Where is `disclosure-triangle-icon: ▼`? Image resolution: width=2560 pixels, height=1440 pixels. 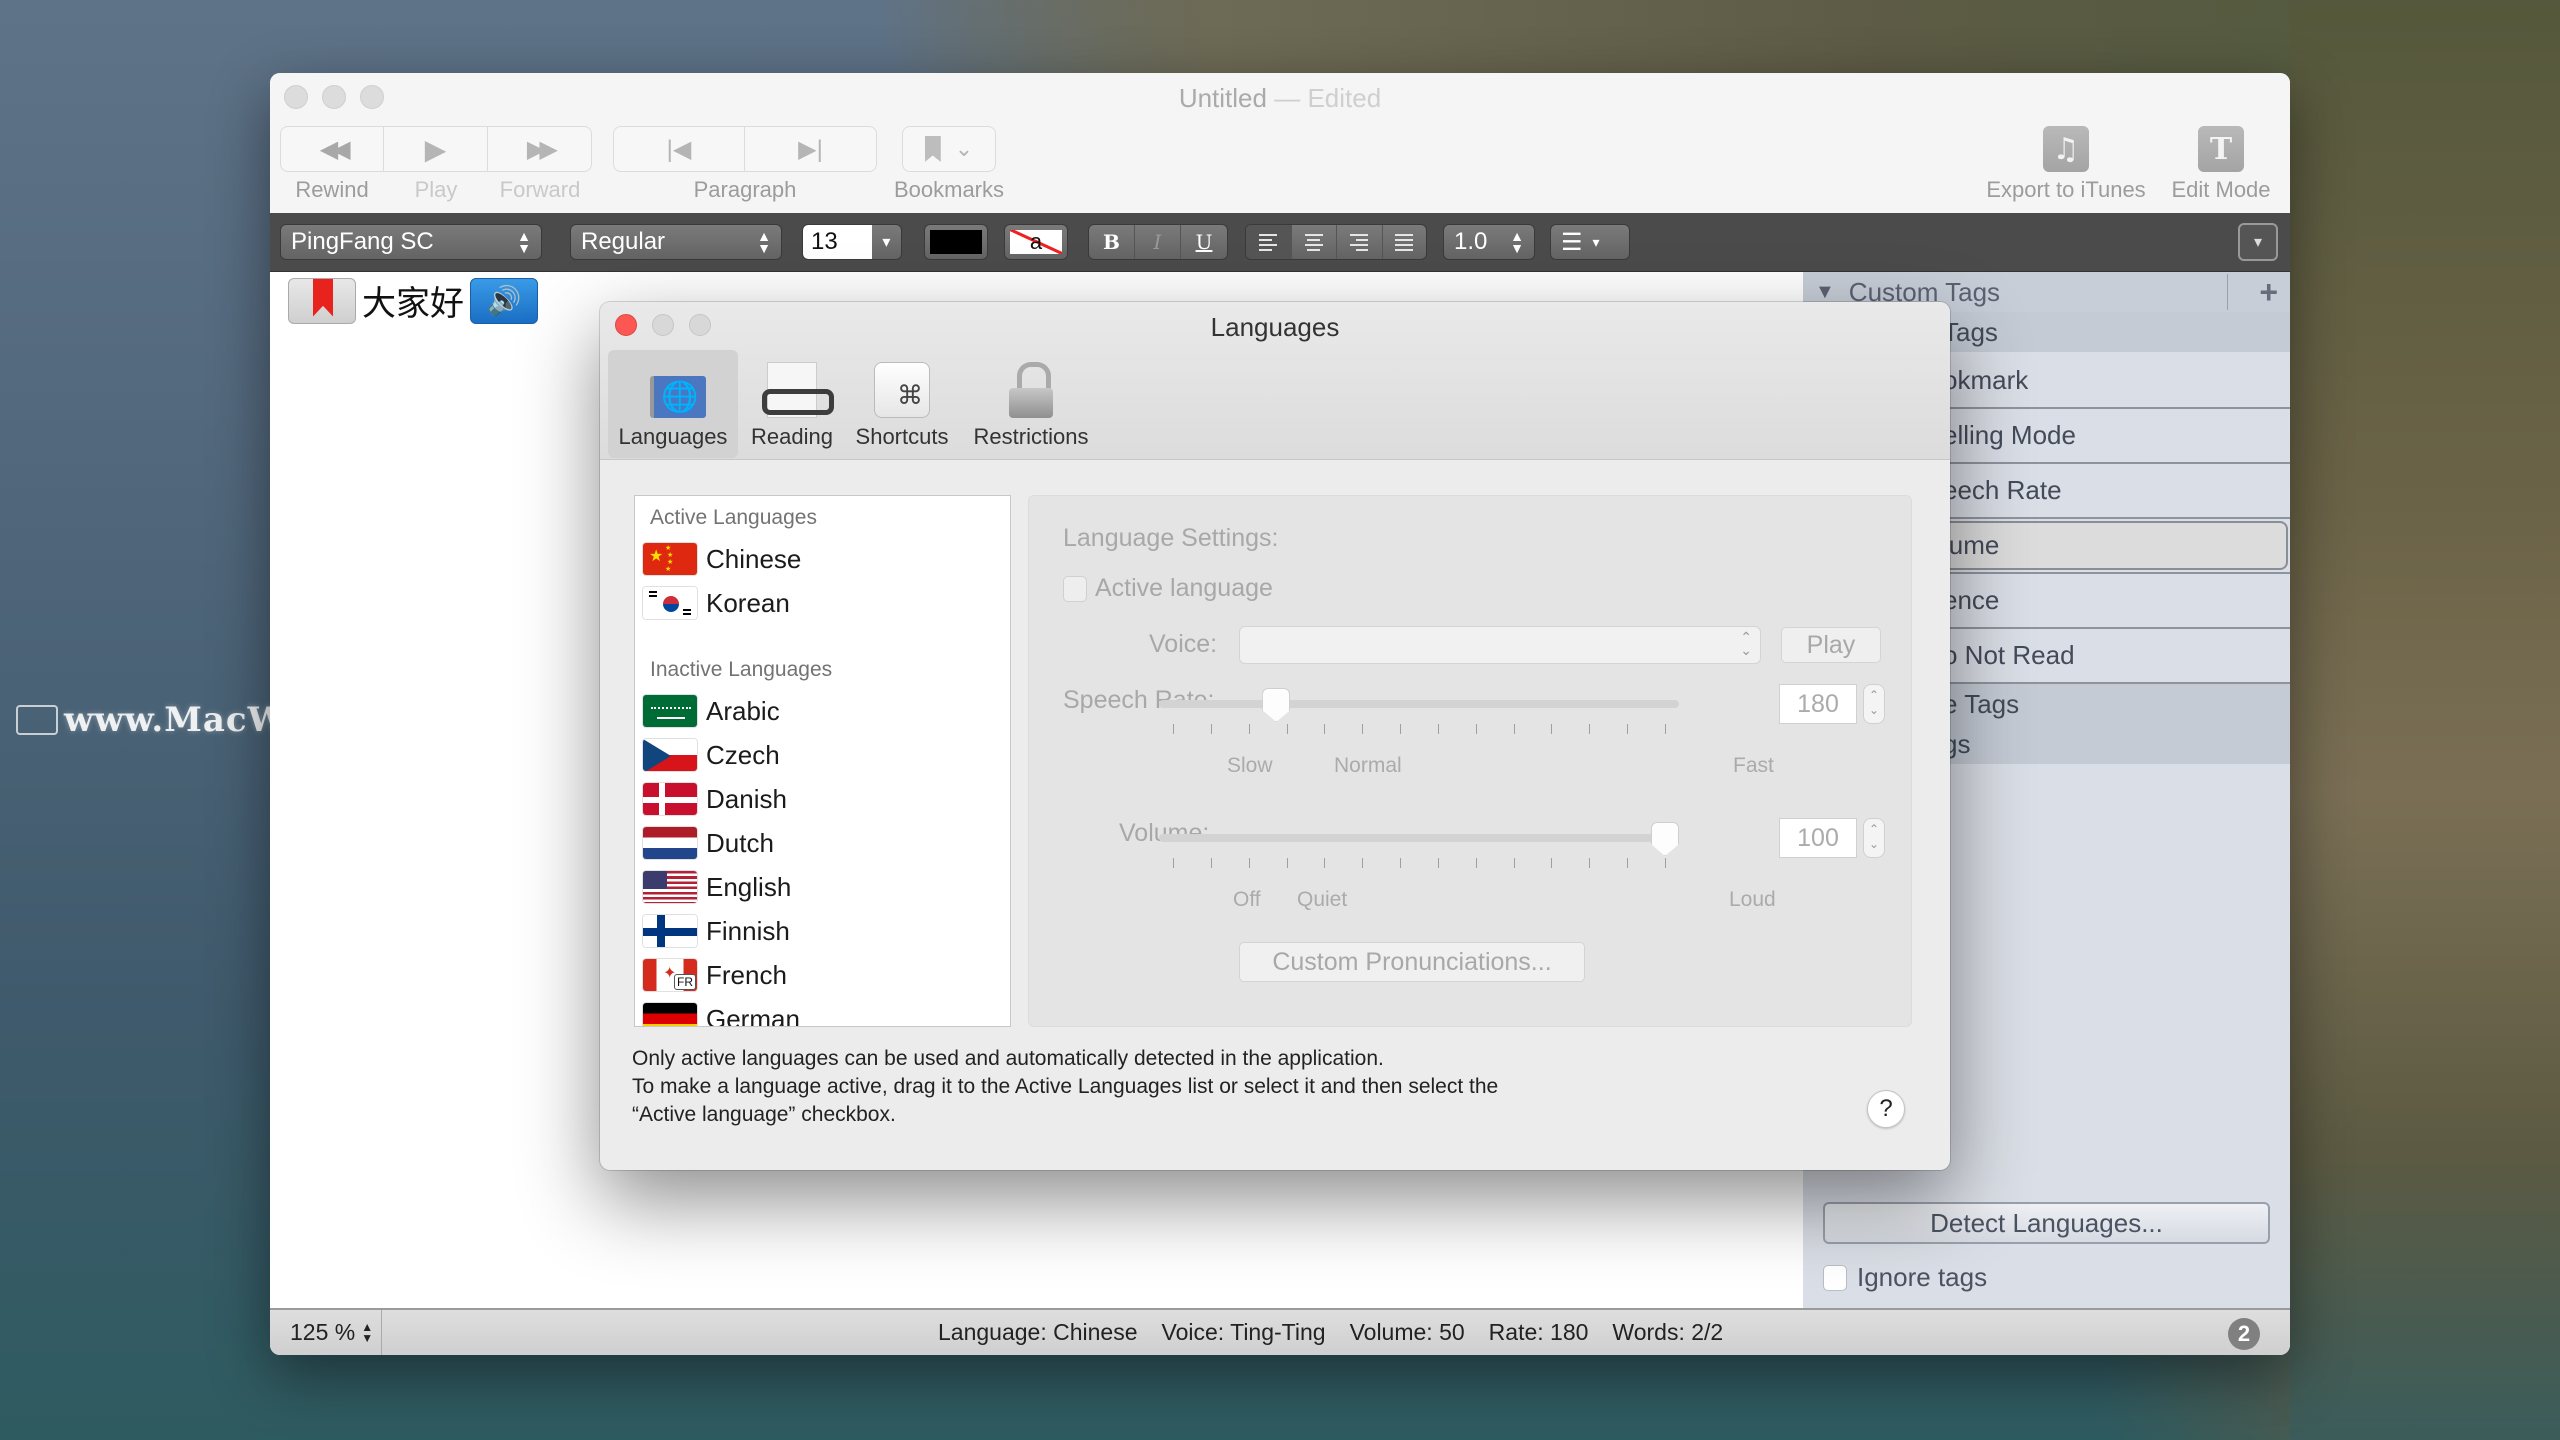
disclosure-triangle-icon: ▼ is located at coordinates (1825, 292).